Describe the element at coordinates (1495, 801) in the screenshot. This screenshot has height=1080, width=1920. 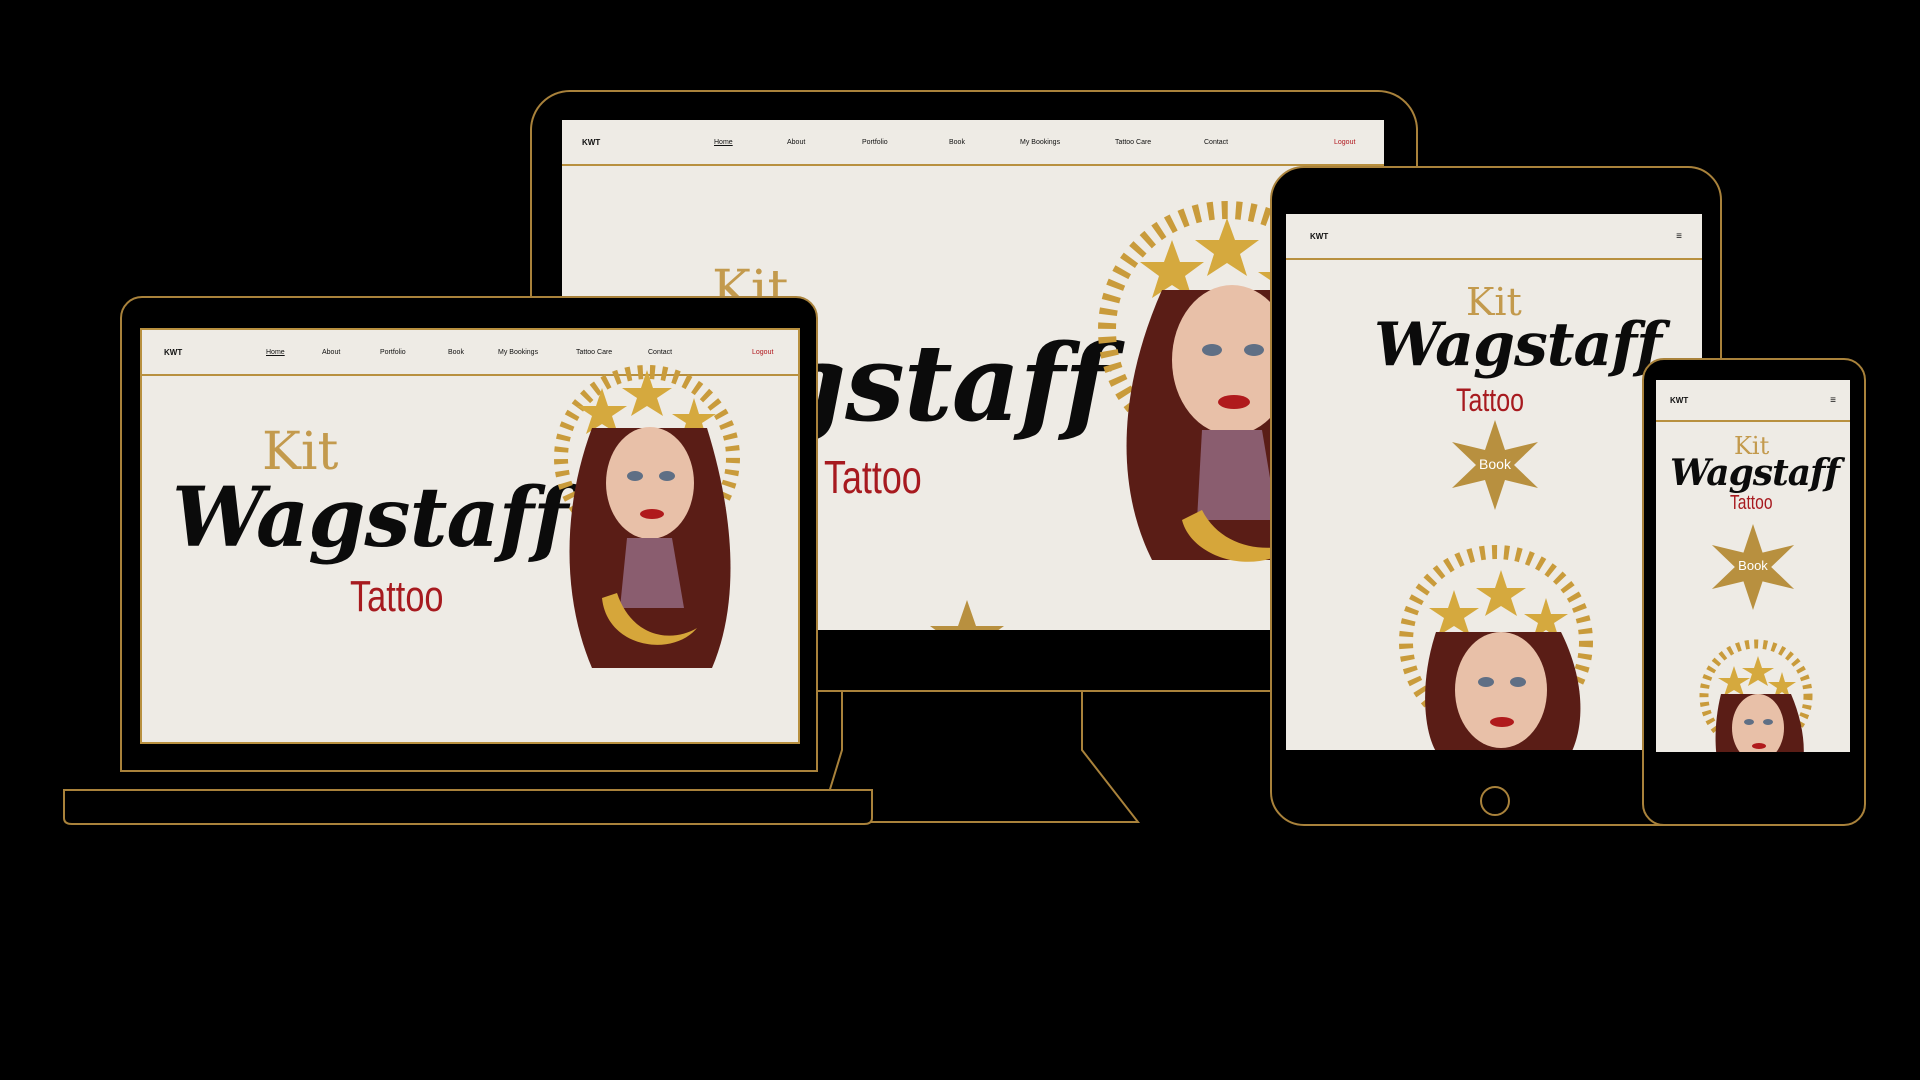
I see `tablet-home-button` at that location.